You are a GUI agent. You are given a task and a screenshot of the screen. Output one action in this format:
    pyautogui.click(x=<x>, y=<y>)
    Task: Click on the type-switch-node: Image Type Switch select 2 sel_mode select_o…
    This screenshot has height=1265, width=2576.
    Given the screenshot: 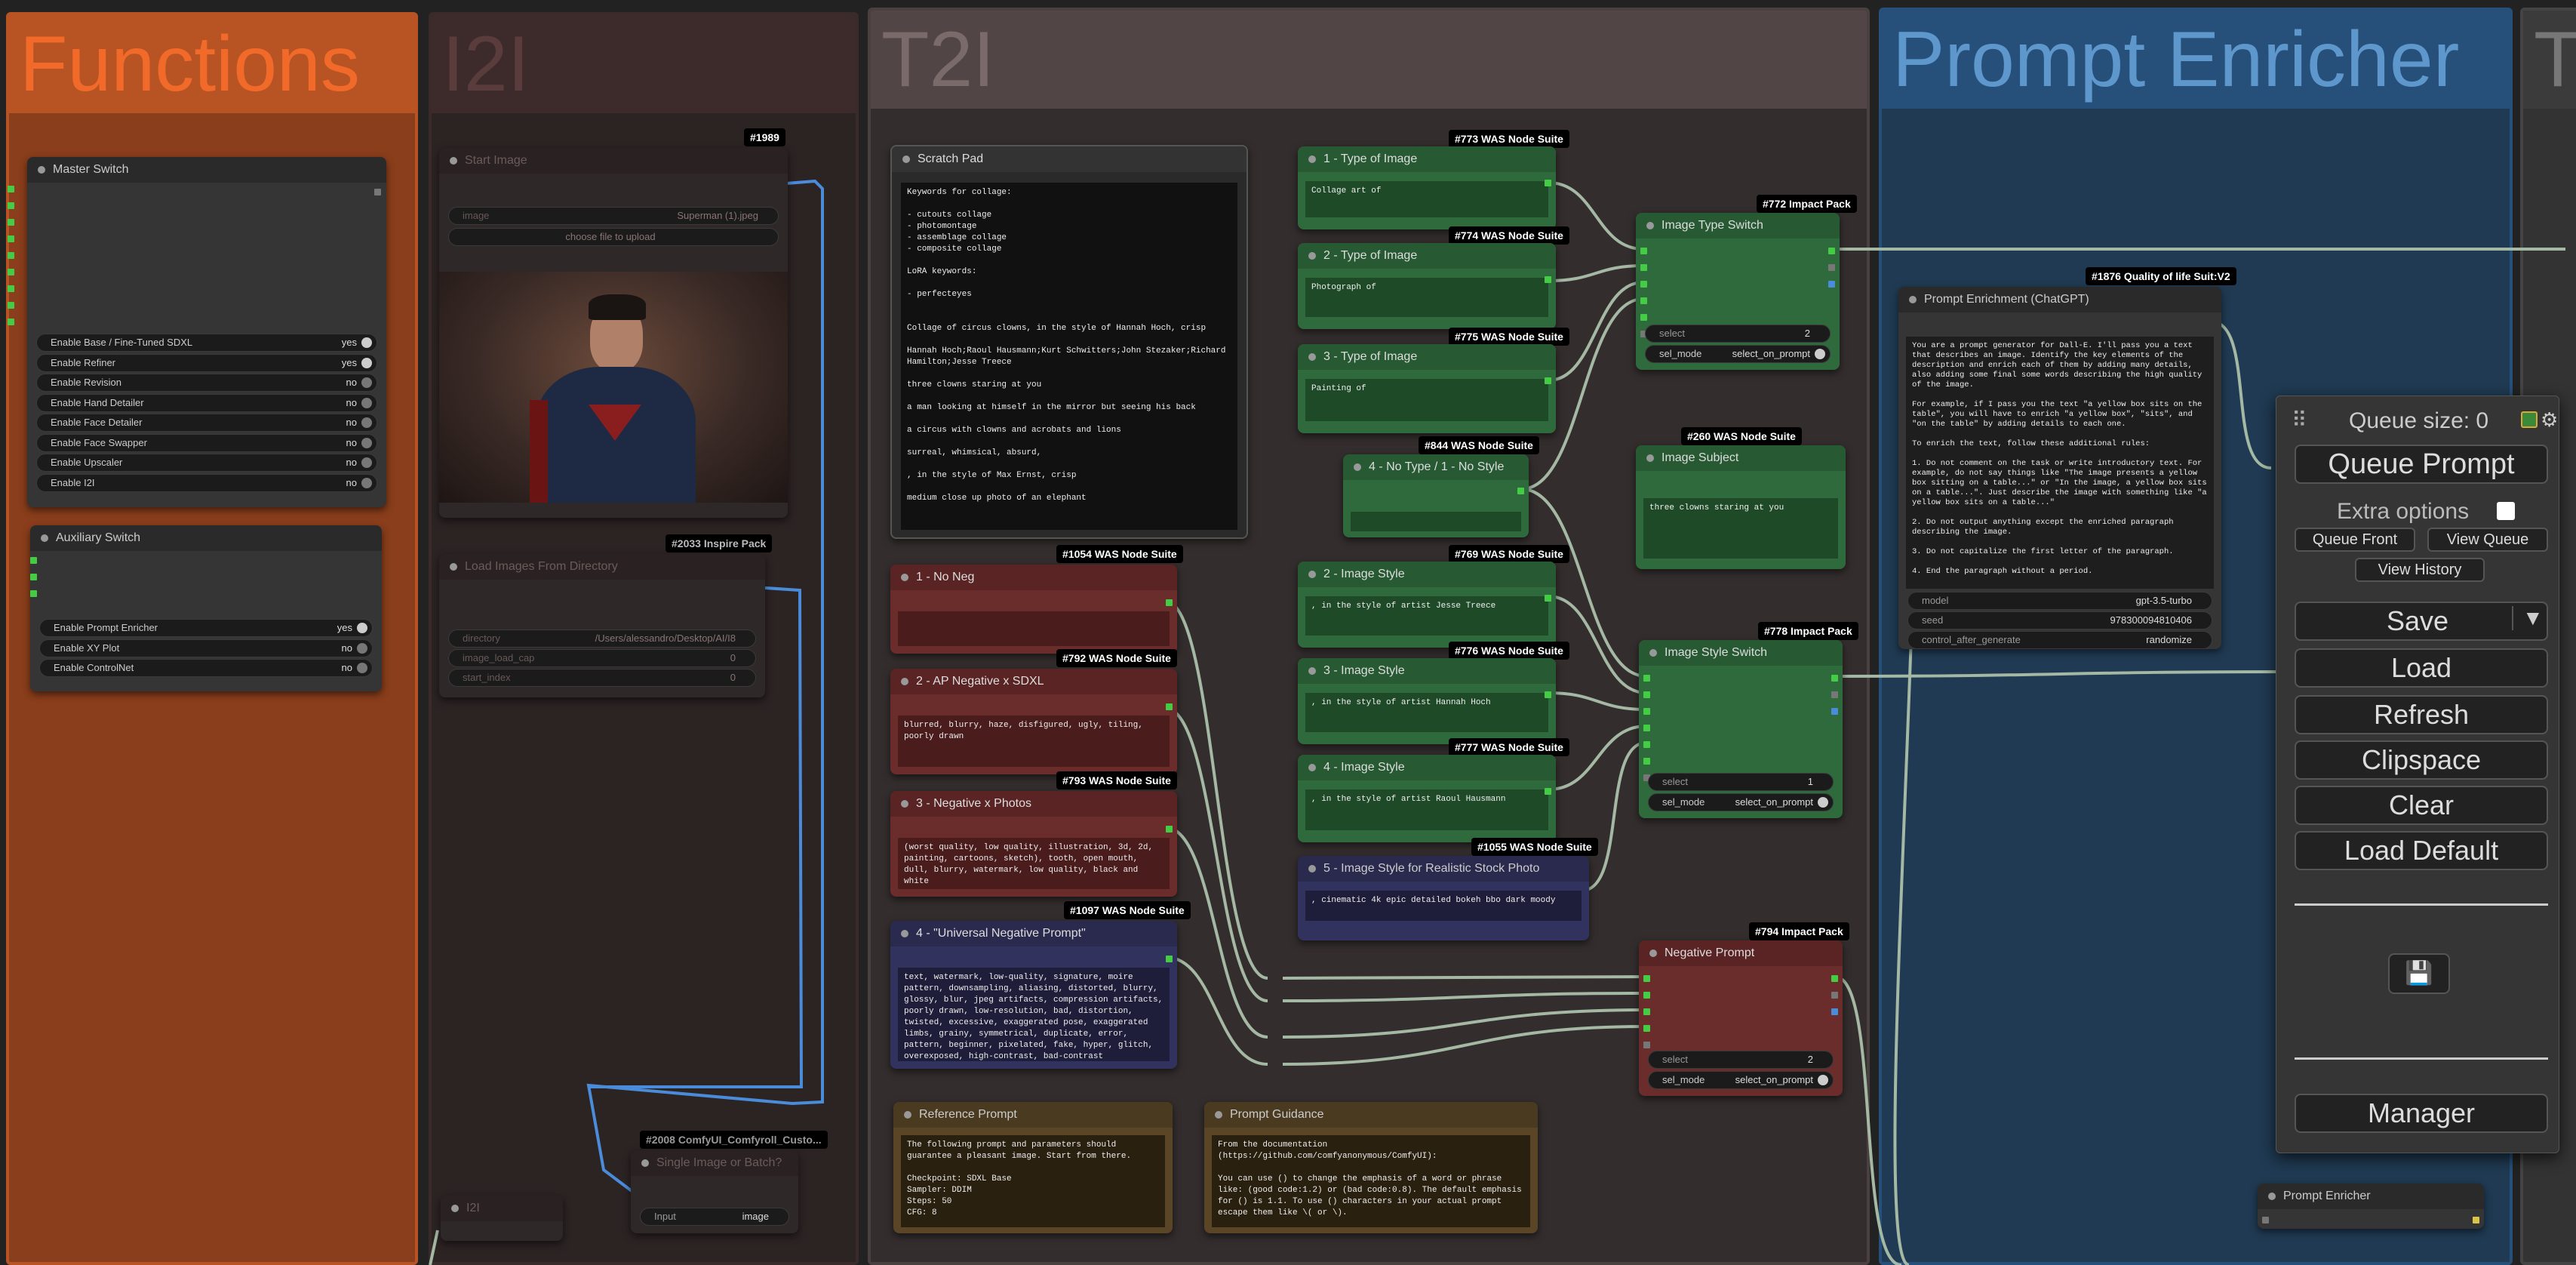 What is the action you would take?
    pyautogui.click(x=1738, y=291)
    